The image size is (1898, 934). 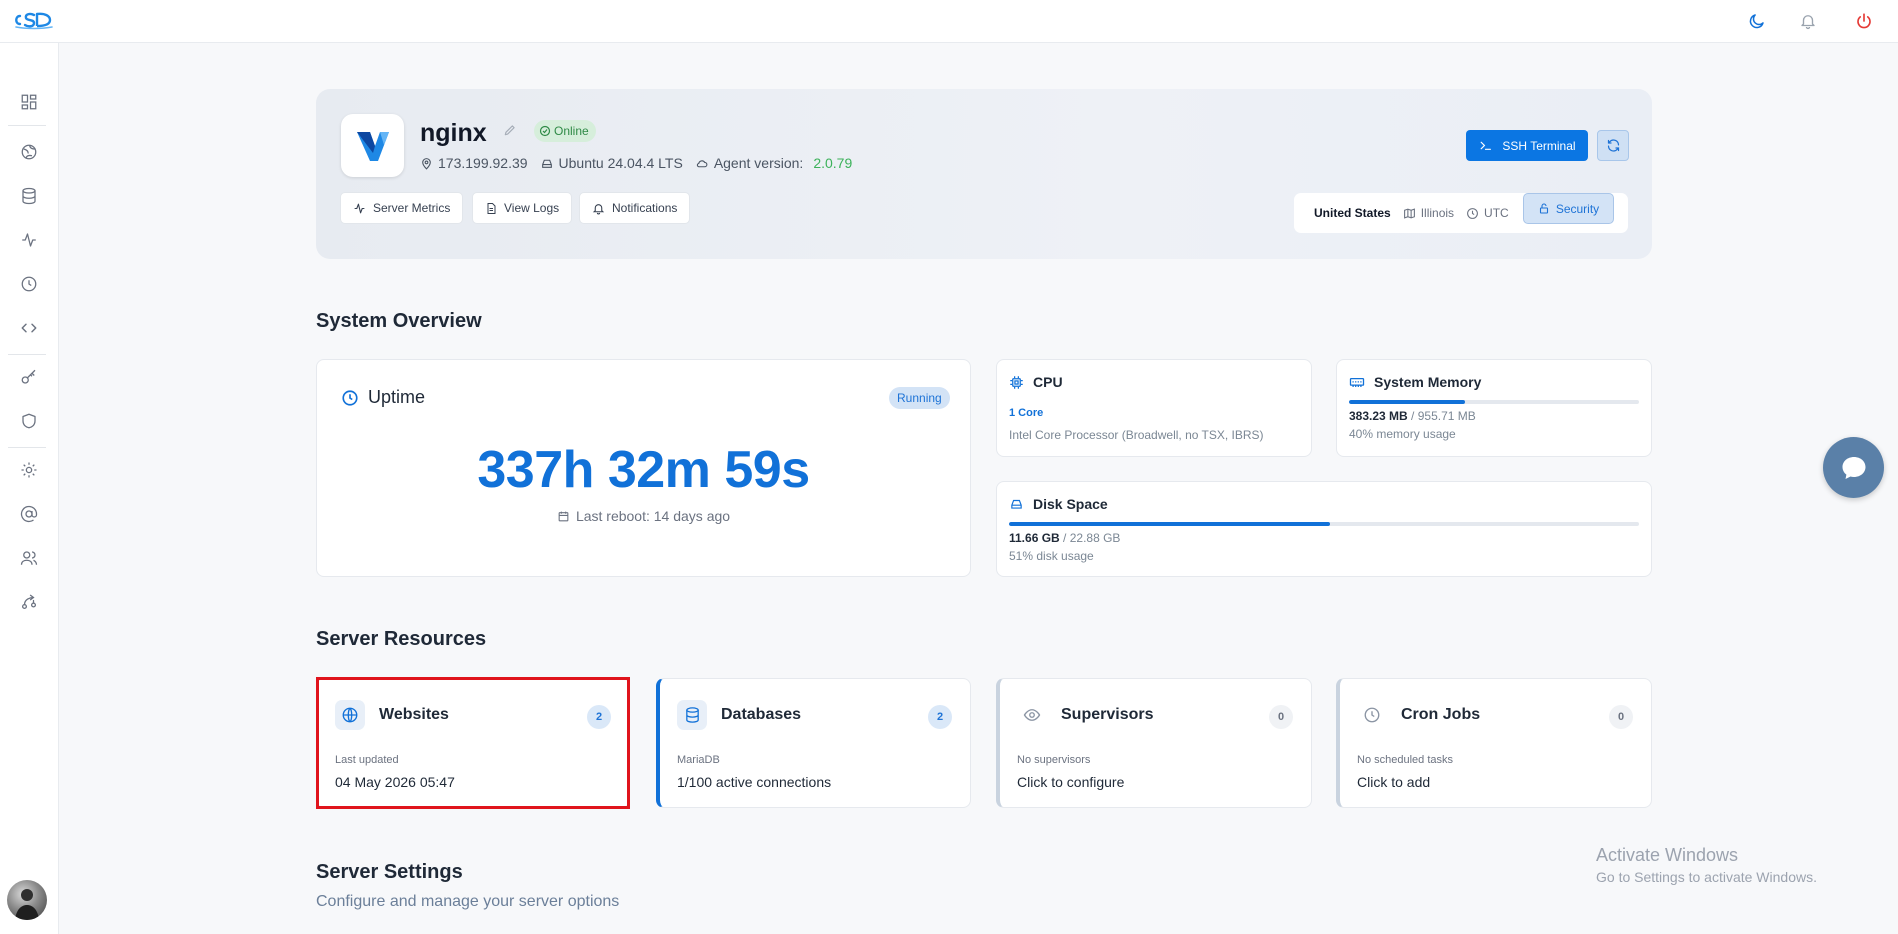 What do you see at coordinates (1405, 760) in the screenshot?
I see `cron-jobs-sub: No scheduled tasks` at bounding box center [1405, 760].